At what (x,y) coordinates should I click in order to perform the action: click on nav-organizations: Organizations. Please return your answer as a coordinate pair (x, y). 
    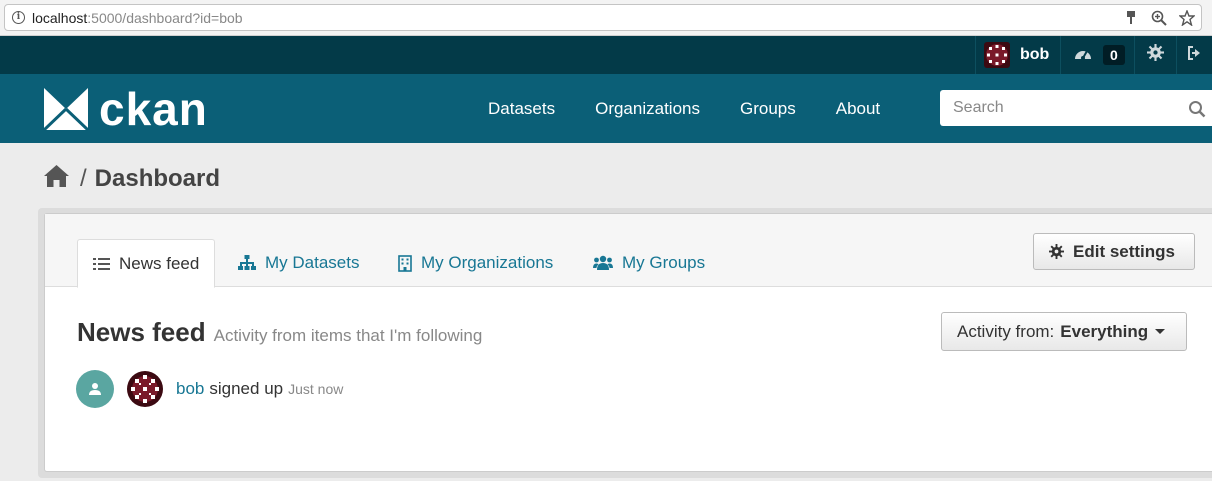
    Looking at the image, I should click on (647, 109).